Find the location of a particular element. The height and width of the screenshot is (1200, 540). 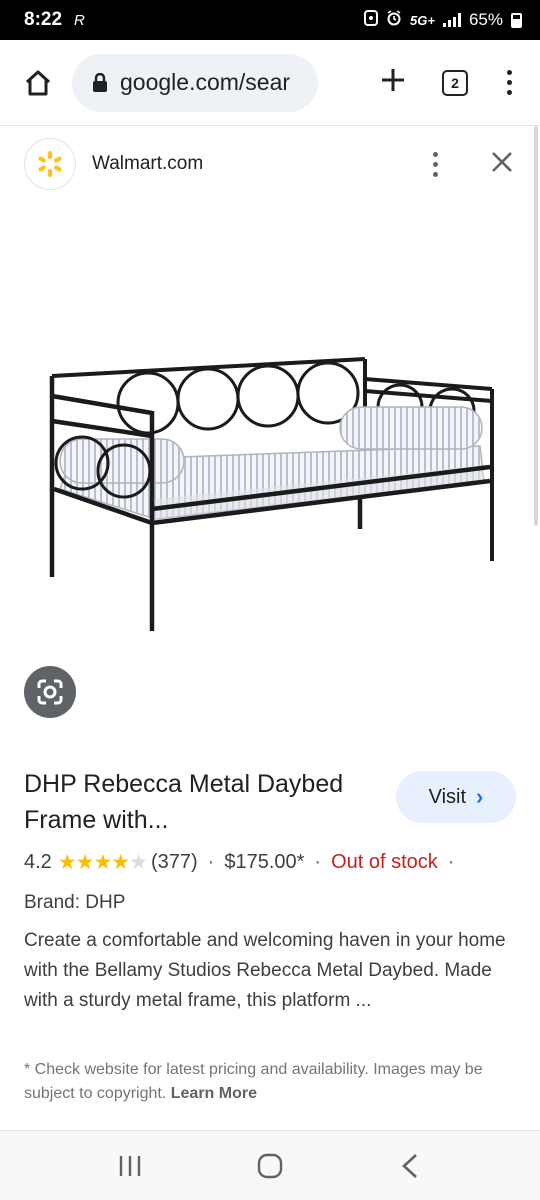

signal-icon is located at coordinates (451, 20).